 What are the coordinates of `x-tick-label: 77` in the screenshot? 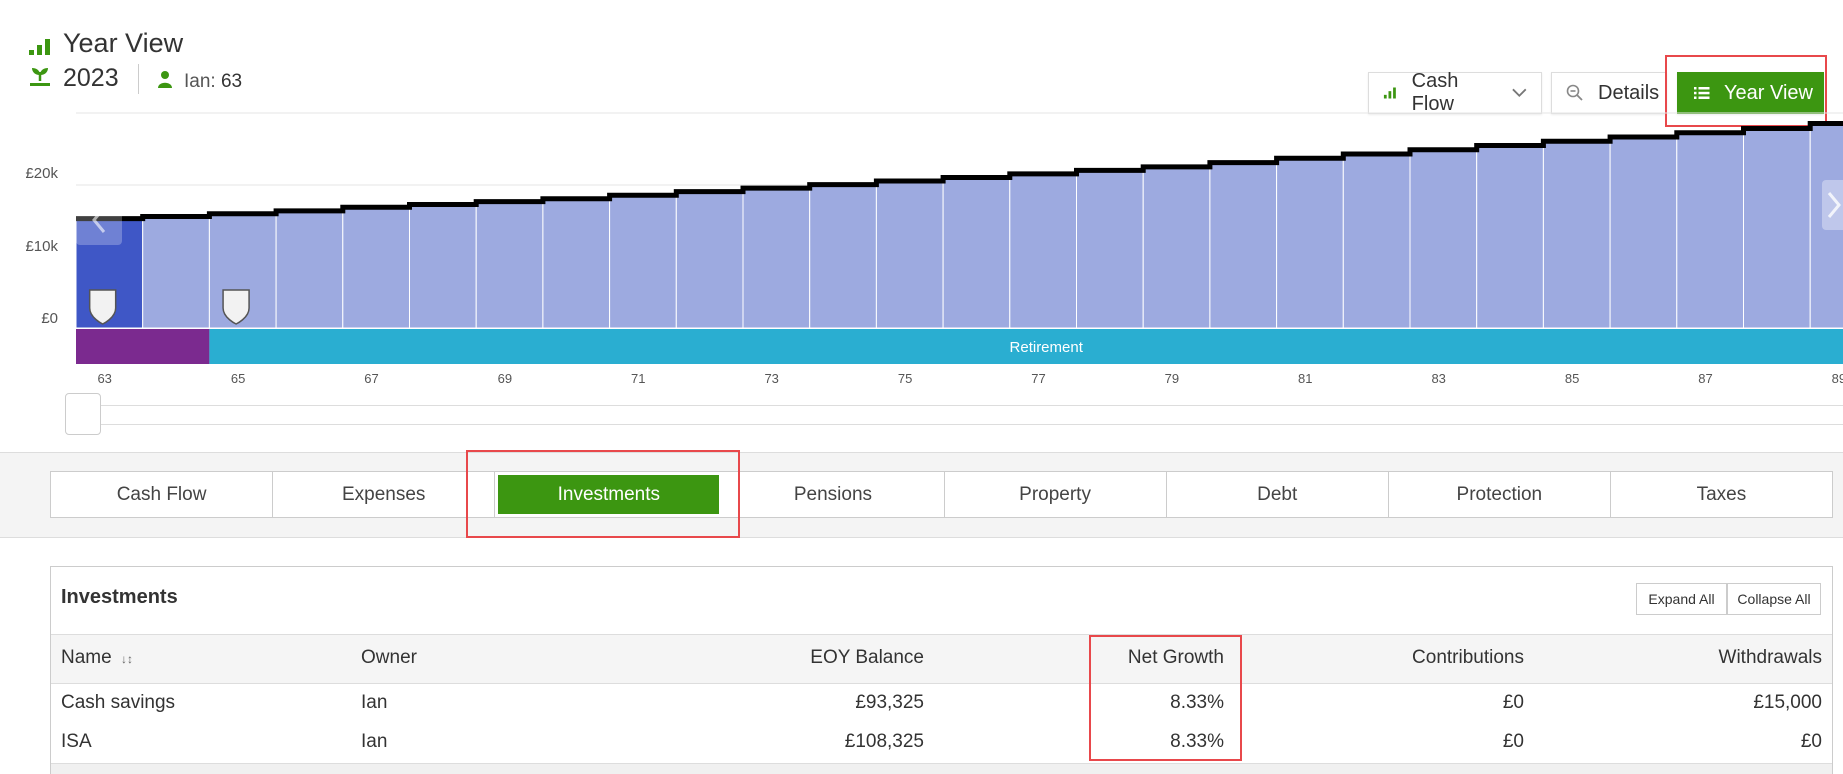 It's located at (1038, 378).